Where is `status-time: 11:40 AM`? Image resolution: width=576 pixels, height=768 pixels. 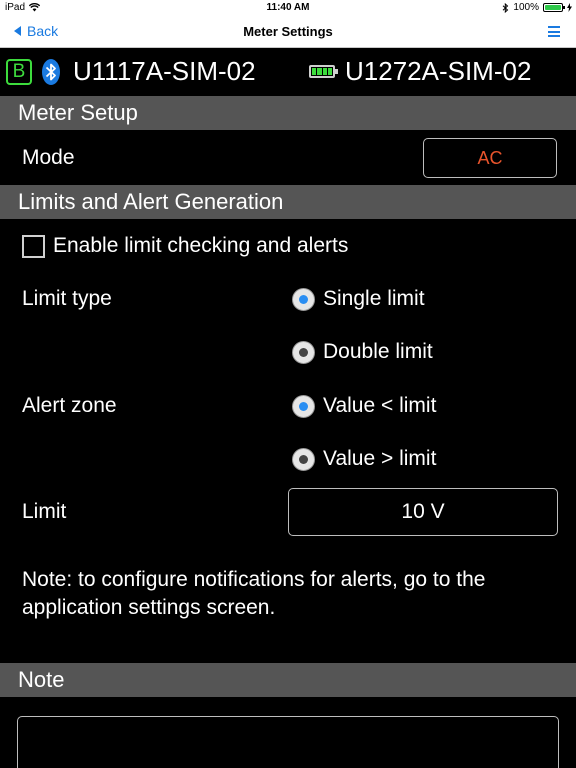 status-time: 11:40 AM is located at coordinates (288, 7).